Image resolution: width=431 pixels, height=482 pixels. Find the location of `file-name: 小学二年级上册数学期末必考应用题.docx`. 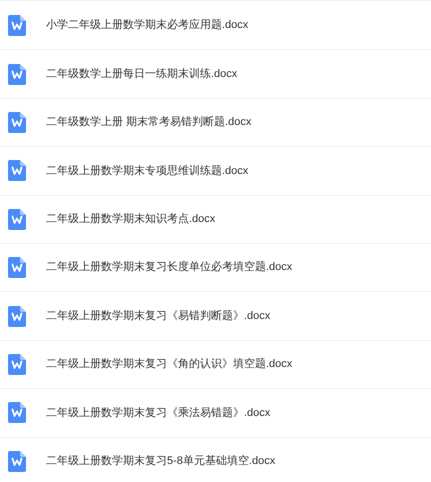

file-name: 小学二年级上册数学期末必考应用题.docx is located at coordinates (147, 25).